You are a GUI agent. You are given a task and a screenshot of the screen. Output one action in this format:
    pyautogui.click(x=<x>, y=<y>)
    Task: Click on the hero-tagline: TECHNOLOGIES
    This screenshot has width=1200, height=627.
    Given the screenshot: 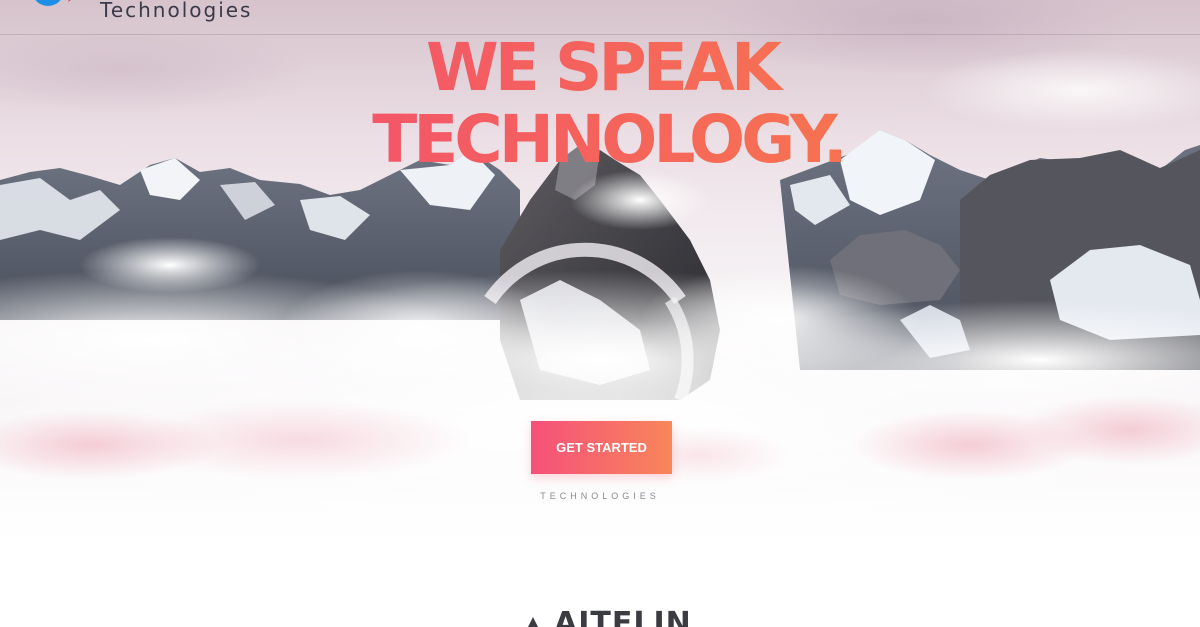 What is the action you would take?
    pyautogui.click(x=600, y=496)
    